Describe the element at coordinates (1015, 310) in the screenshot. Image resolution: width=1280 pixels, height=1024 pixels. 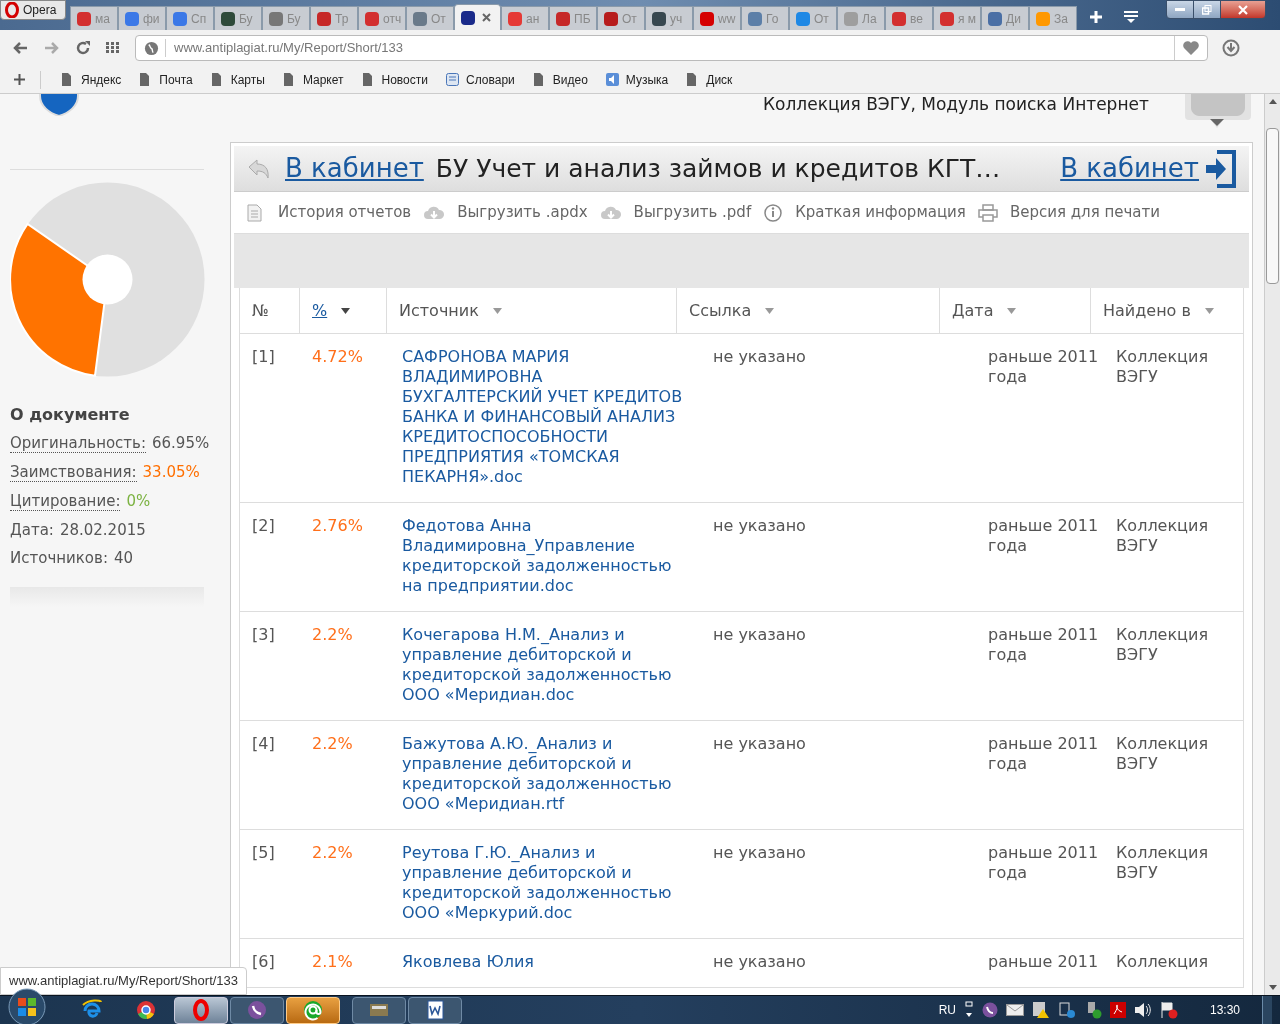
I see `column-header: Дата` at that location.